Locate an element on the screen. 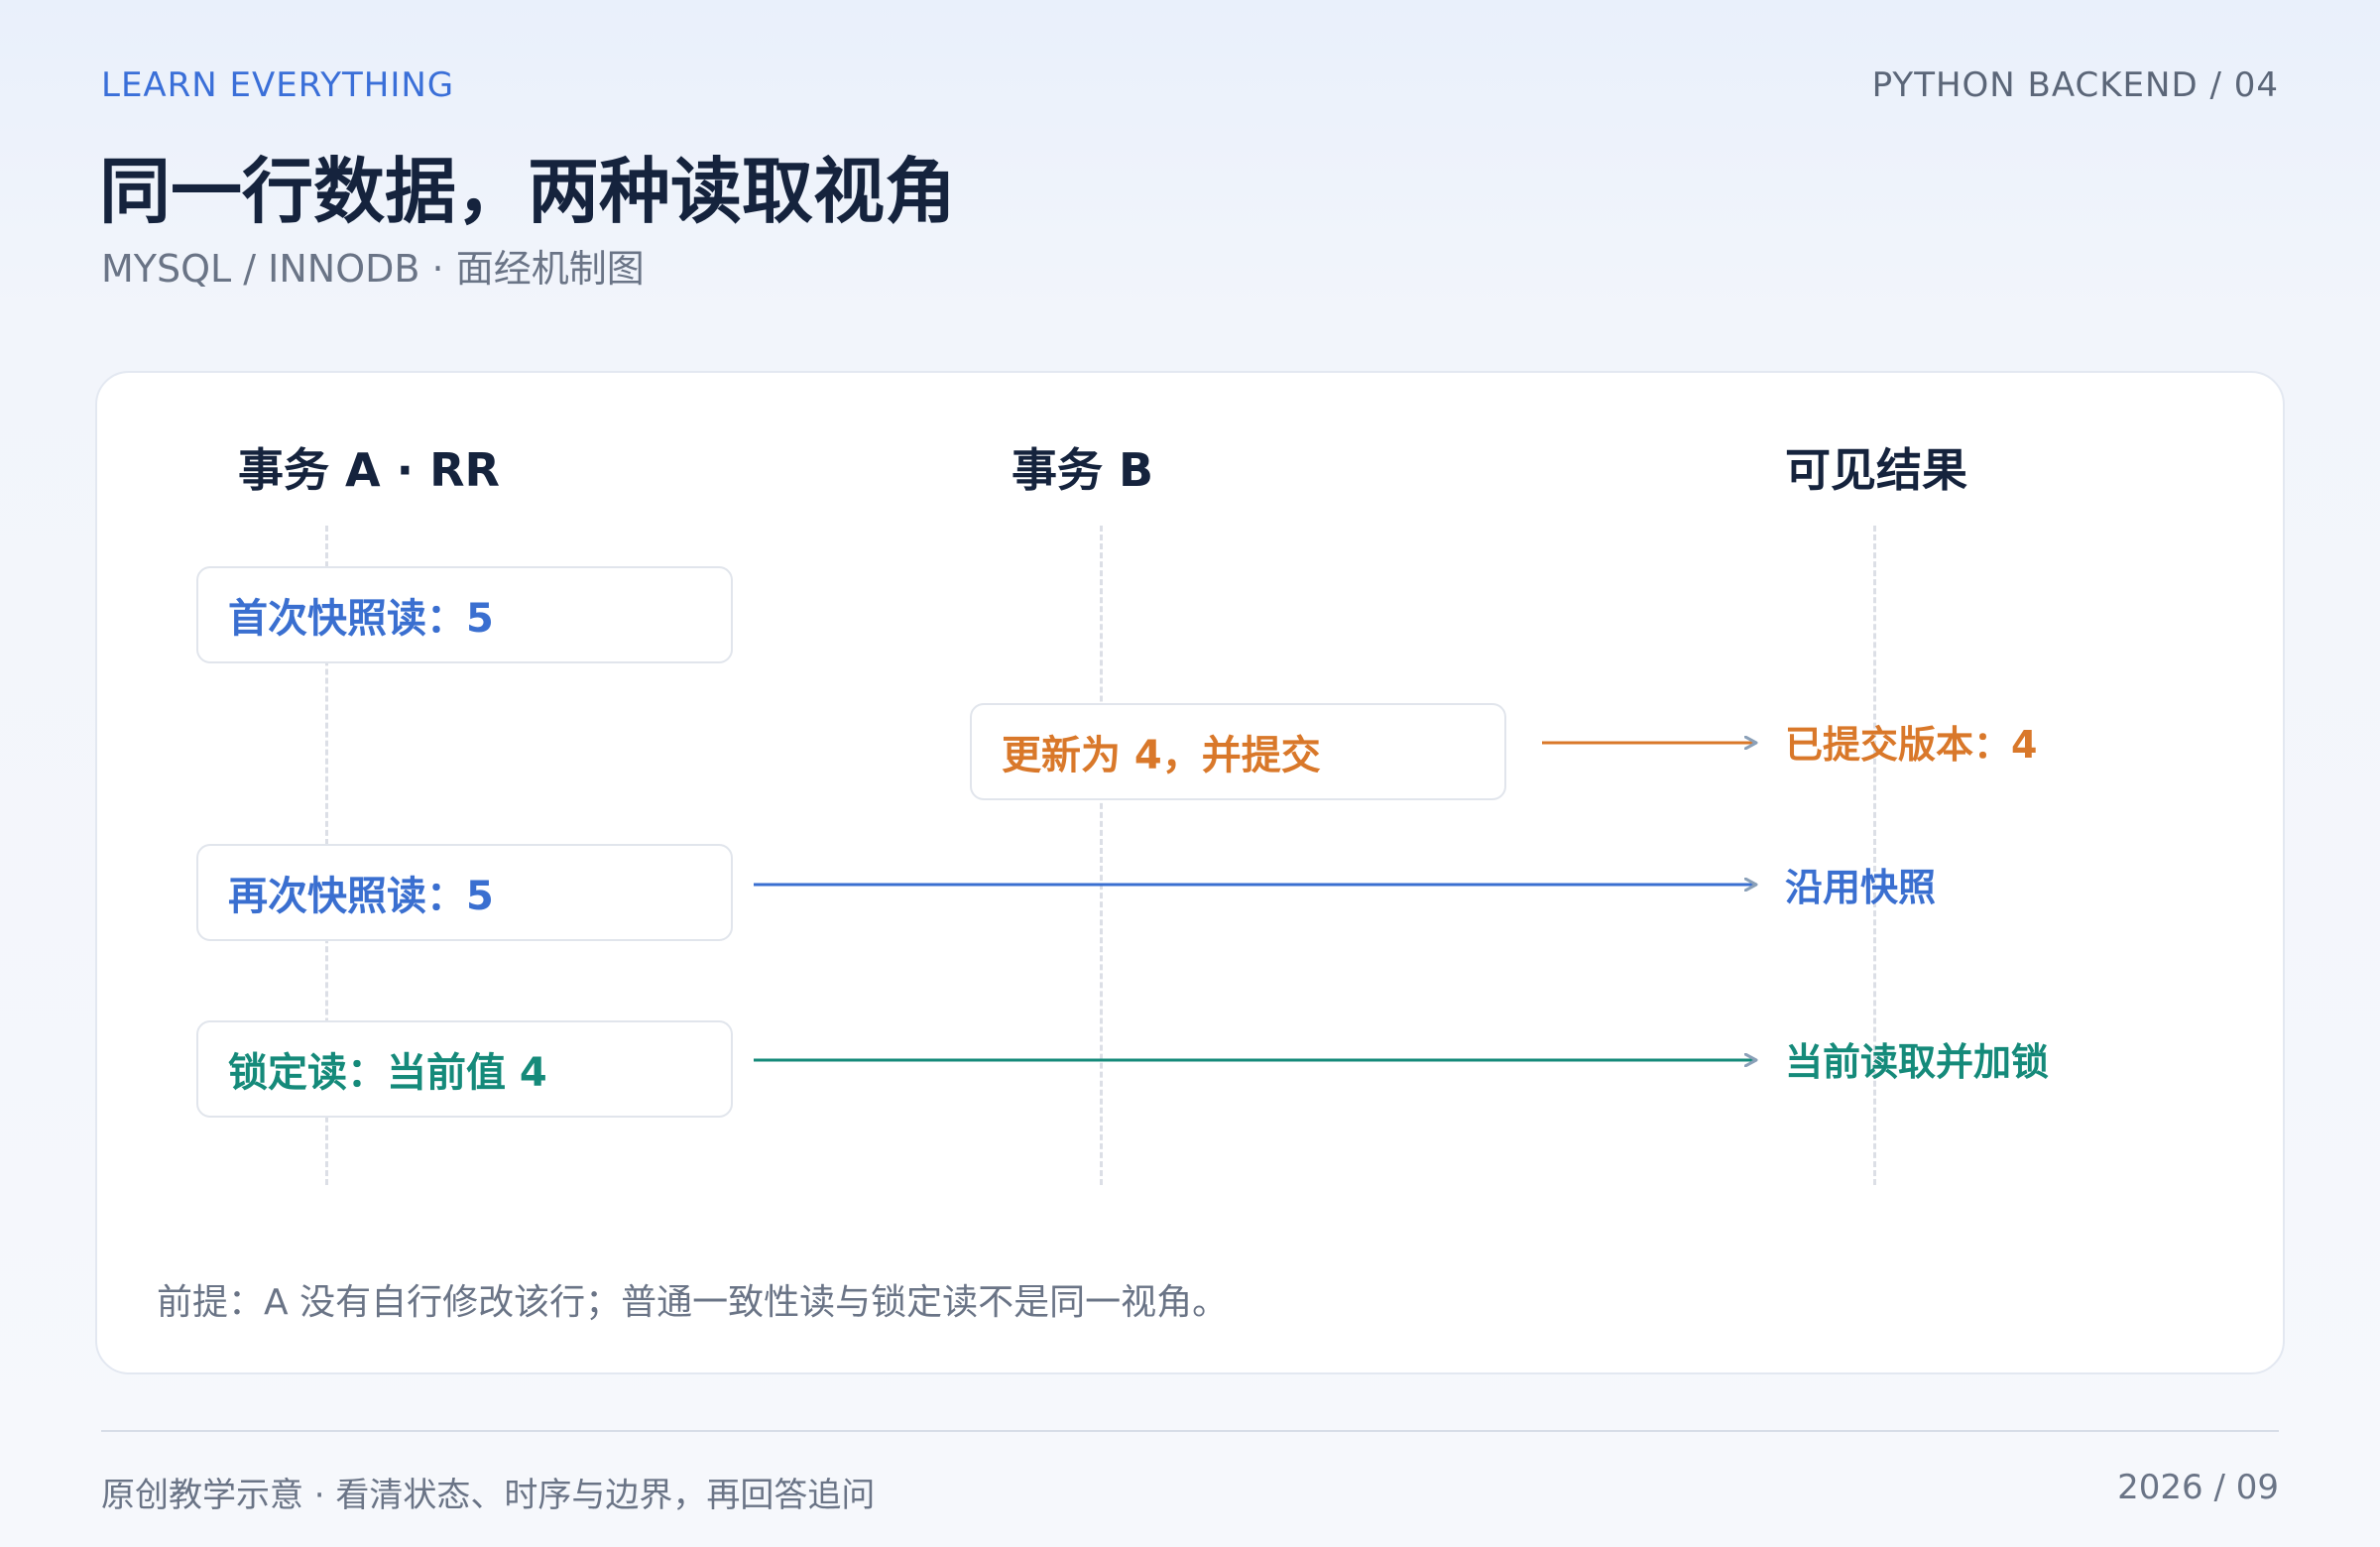 The height and width of the screenshot is (1547, 2380). result-committed-version: 已提交版本：4 is located at coordinates (1911, 745).